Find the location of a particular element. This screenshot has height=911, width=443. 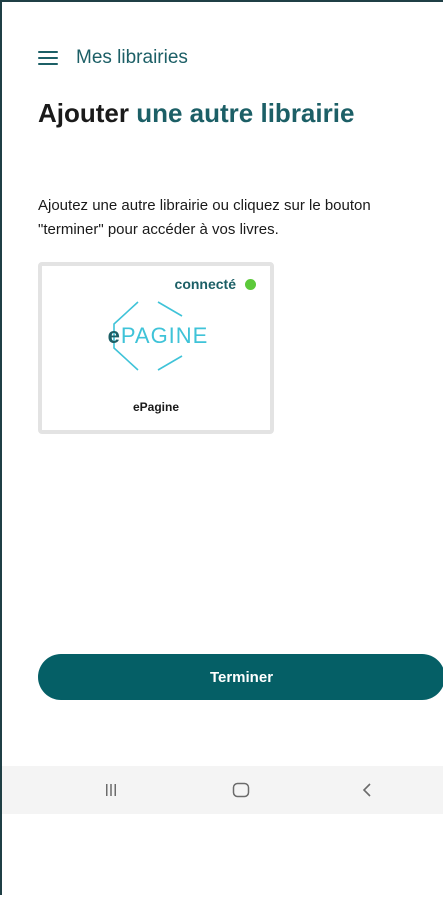

status-indicator-dot is located at coordinates (250, 284).